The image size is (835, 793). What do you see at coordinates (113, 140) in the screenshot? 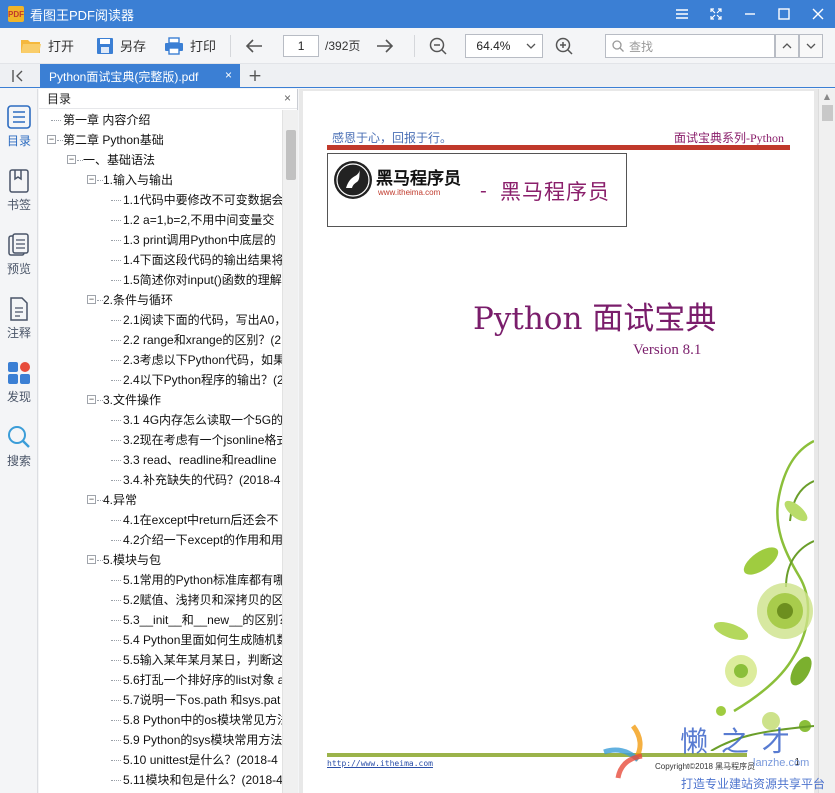
I see `outline-item-label: 第二章 Python基础` at bounding box center [113, 140].